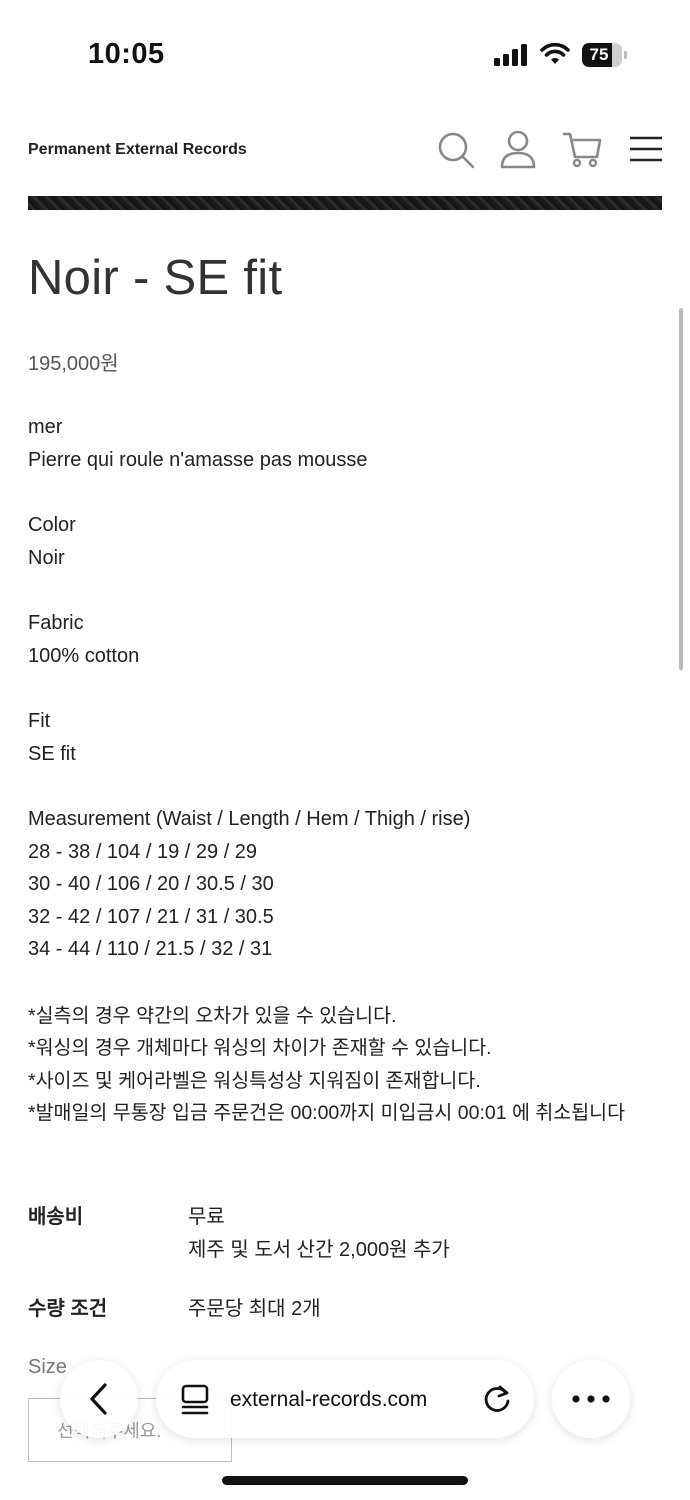 The height and width of the screenshot is (1500, 690). What do you see at coordinates (319, 1250) in the screenshot?
I see `shipping-extra: 제주 및 도서 산간 2,000원 추가` at bounding box center [319, 1250].